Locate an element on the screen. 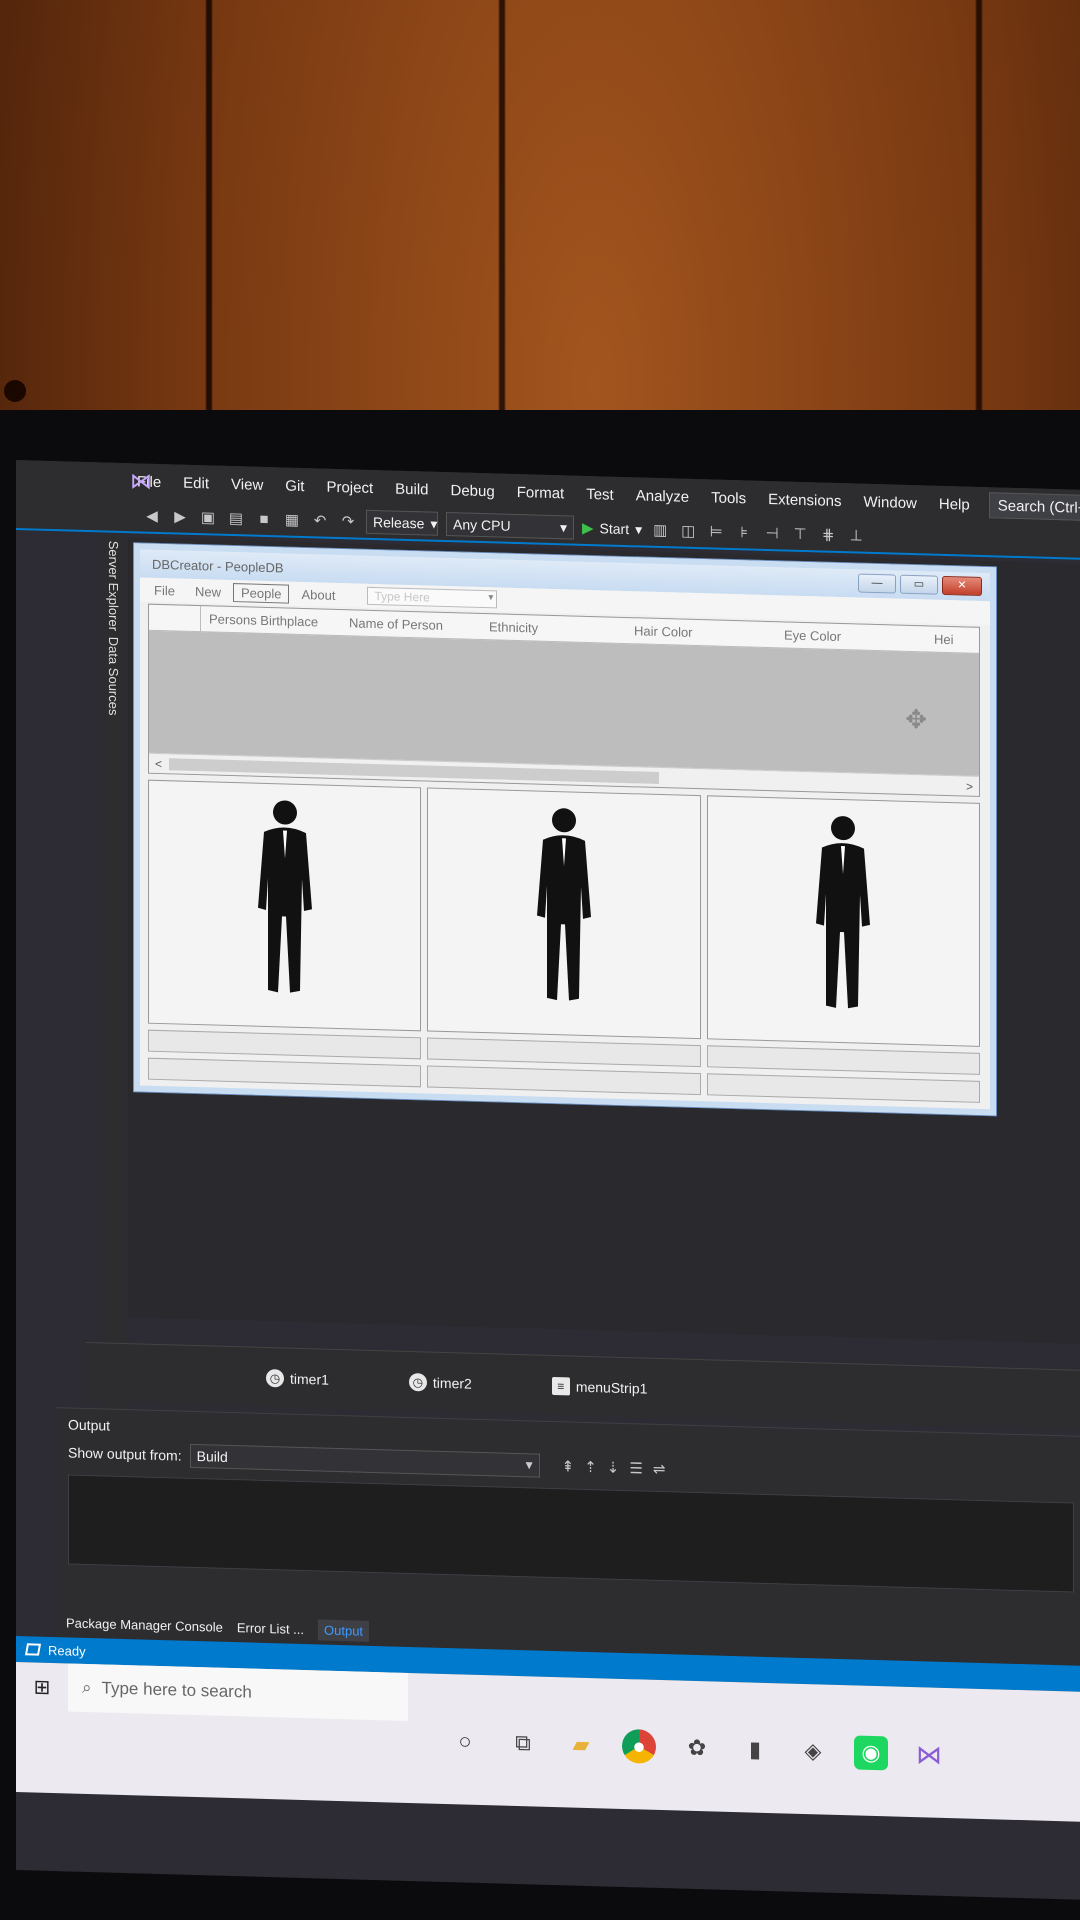 The image size is (1080, 1920). search-box: Search (Ctrl+ is located at coordinates (1034, 507).